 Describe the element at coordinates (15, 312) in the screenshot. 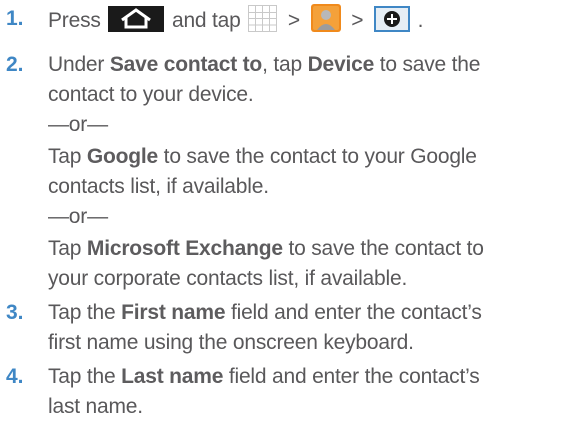

I see `step-number: 3.` at that location.